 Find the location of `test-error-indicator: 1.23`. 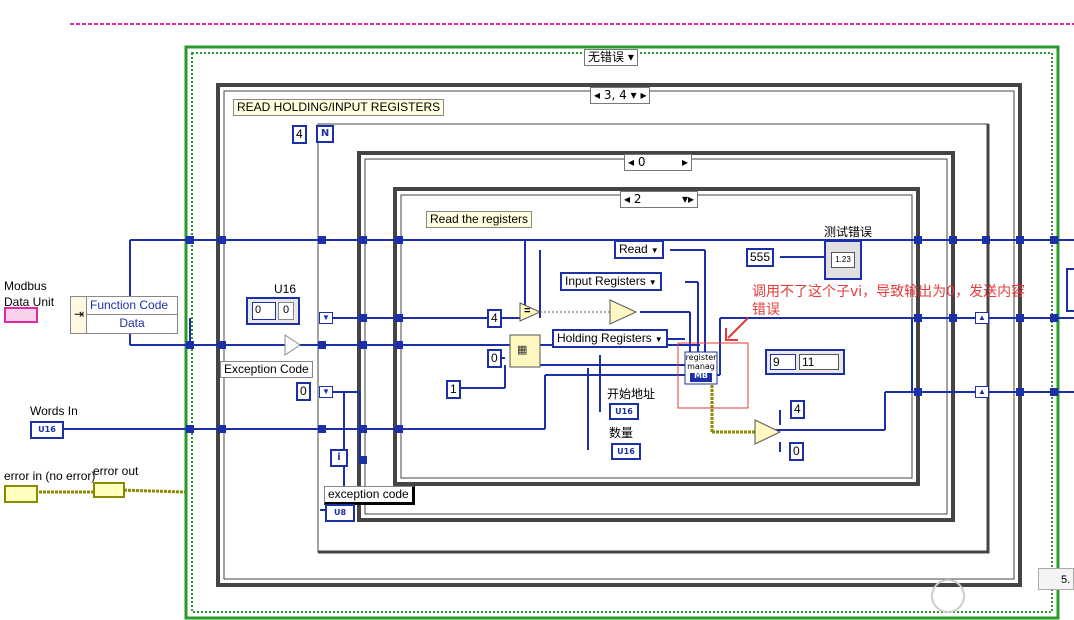

test-error-indicator: 1.23 is located at coordinates (843, 260).